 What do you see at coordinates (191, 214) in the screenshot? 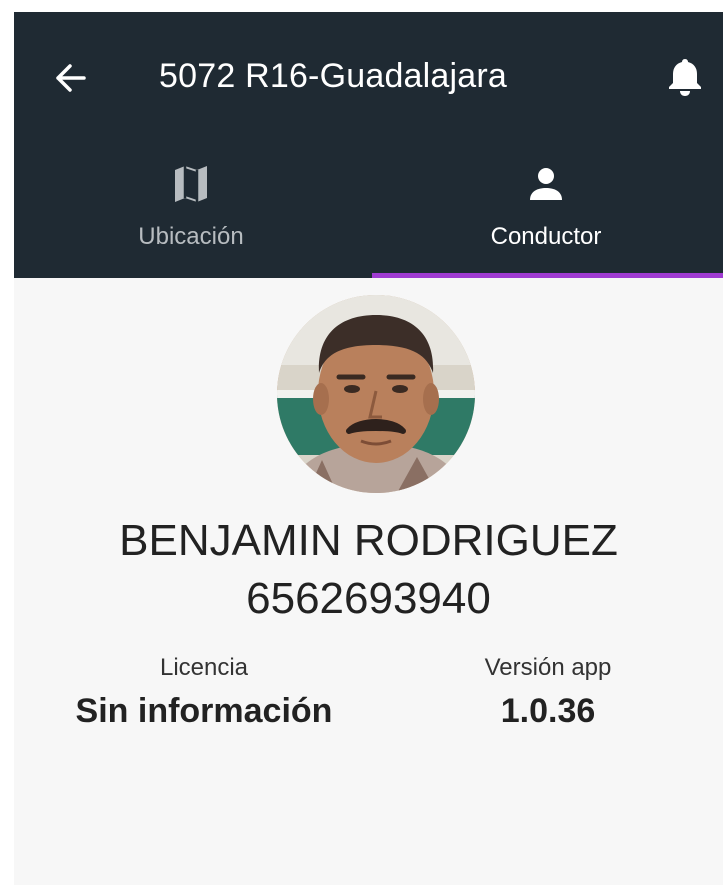
I see `tab-ubicacion: Ubicación` at bounding box center [191, 214].